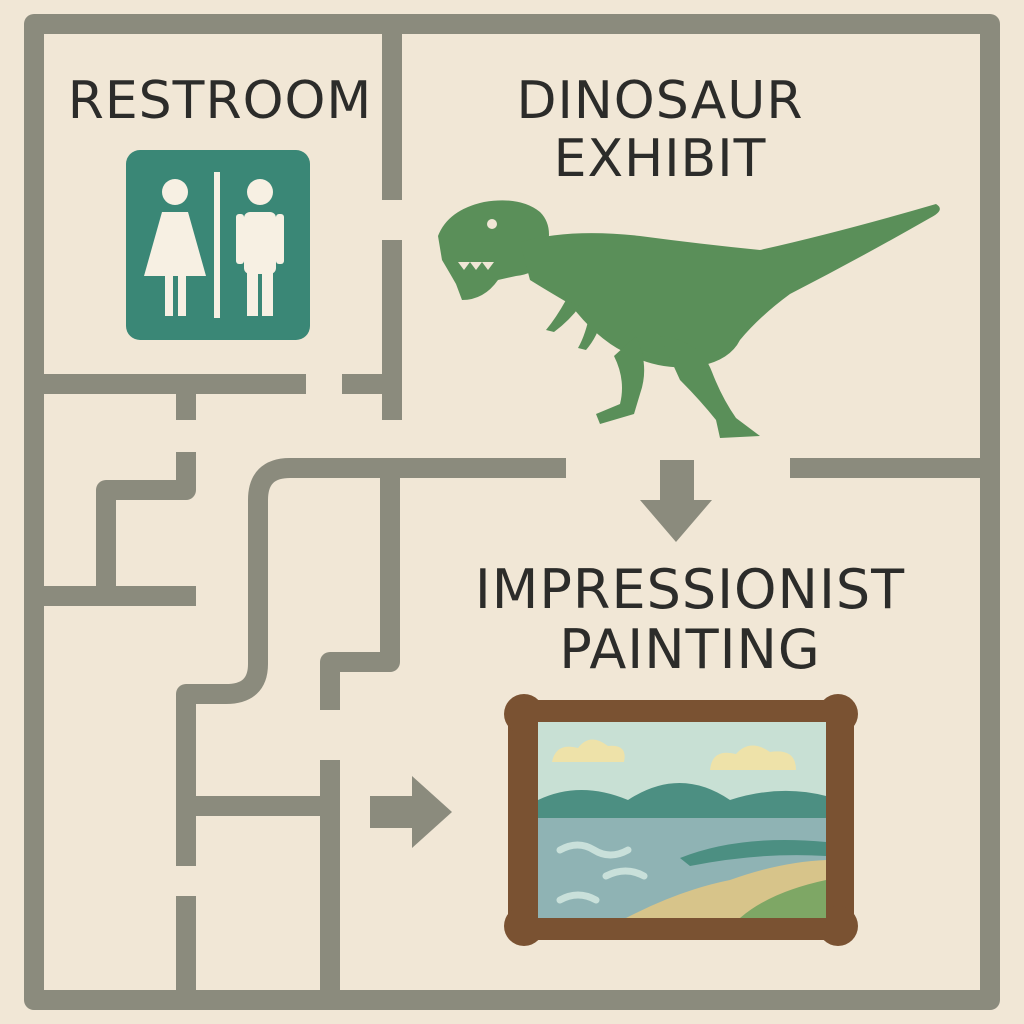 The height and width of the screenshot is (1024, 1024). I want to click on man-head, so click(260, 192).